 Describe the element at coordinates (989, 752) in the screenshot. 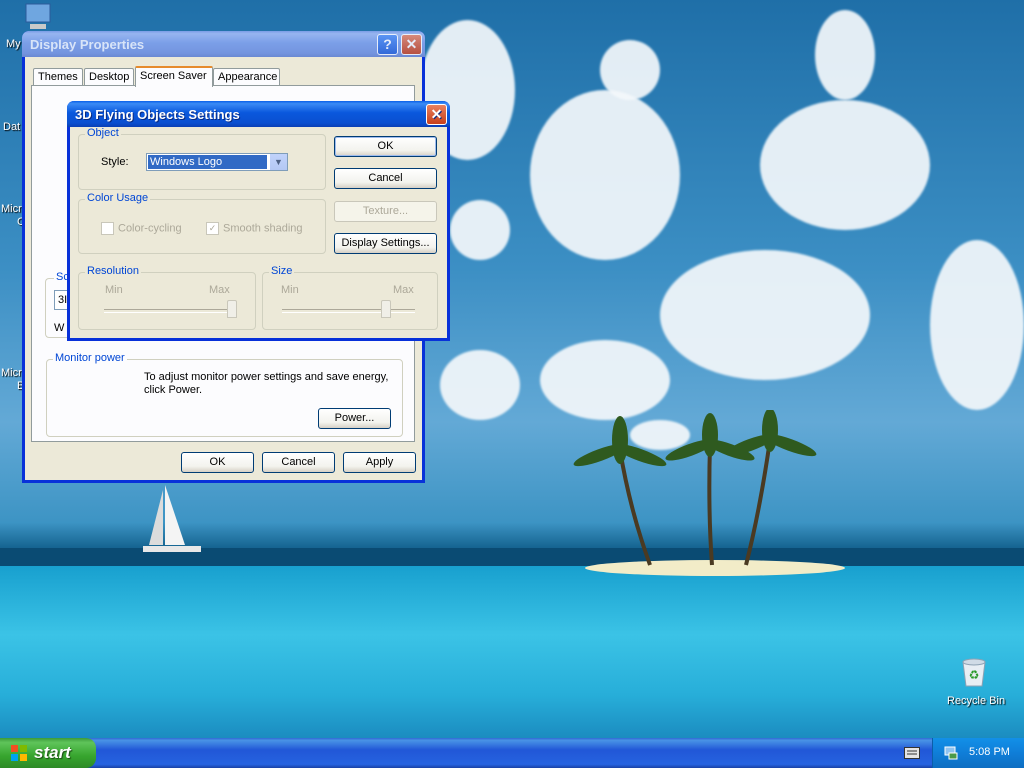

I see `clock: 5:08 PM` at that location.